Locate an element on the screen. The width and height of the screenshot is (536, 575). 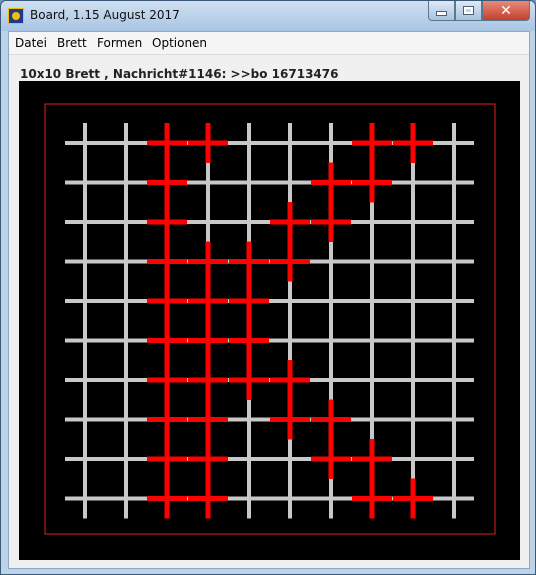
menu-brett: Brett is located at coordinates (72, 43).